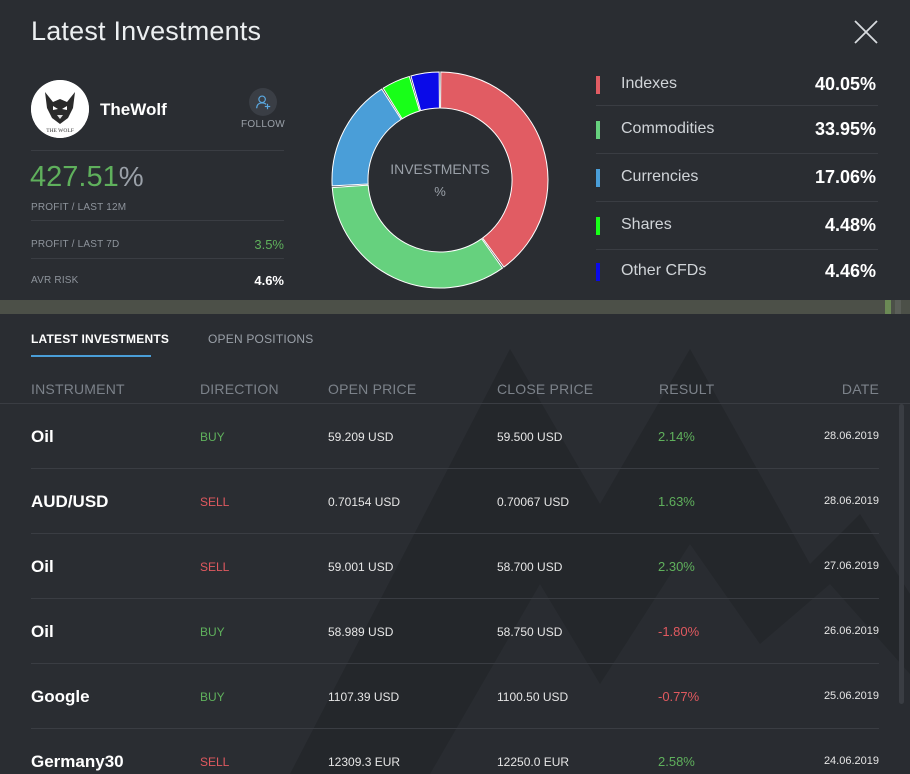  What do you see at coordinates (440, 180) in the screenshot?
I see `investments-donut-chart` at bounding box center [440, 180].